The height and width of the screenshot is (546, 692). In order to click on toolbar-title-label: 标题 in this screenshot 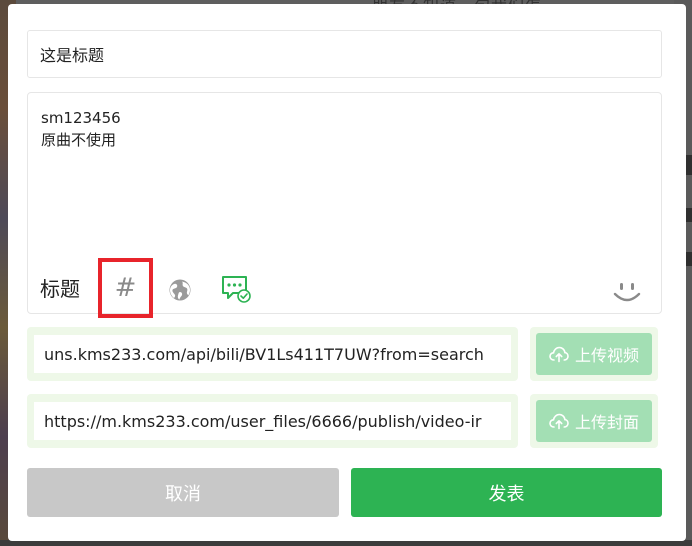, I will do `click(60, 287)`.